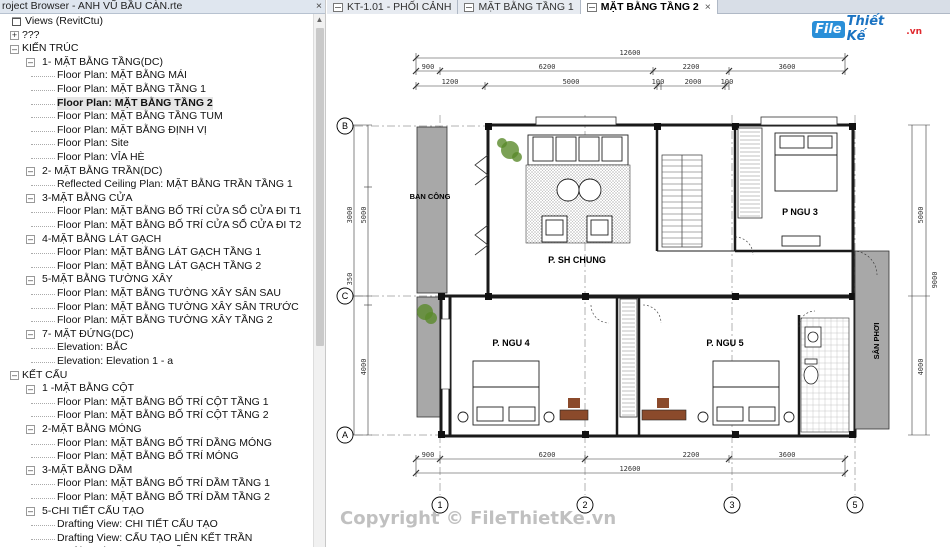 This screenshot has width=950, height=547. Describe the element at coordinates (914, 32) in the screenshot. I see `logo-tld: .vn` at that location.